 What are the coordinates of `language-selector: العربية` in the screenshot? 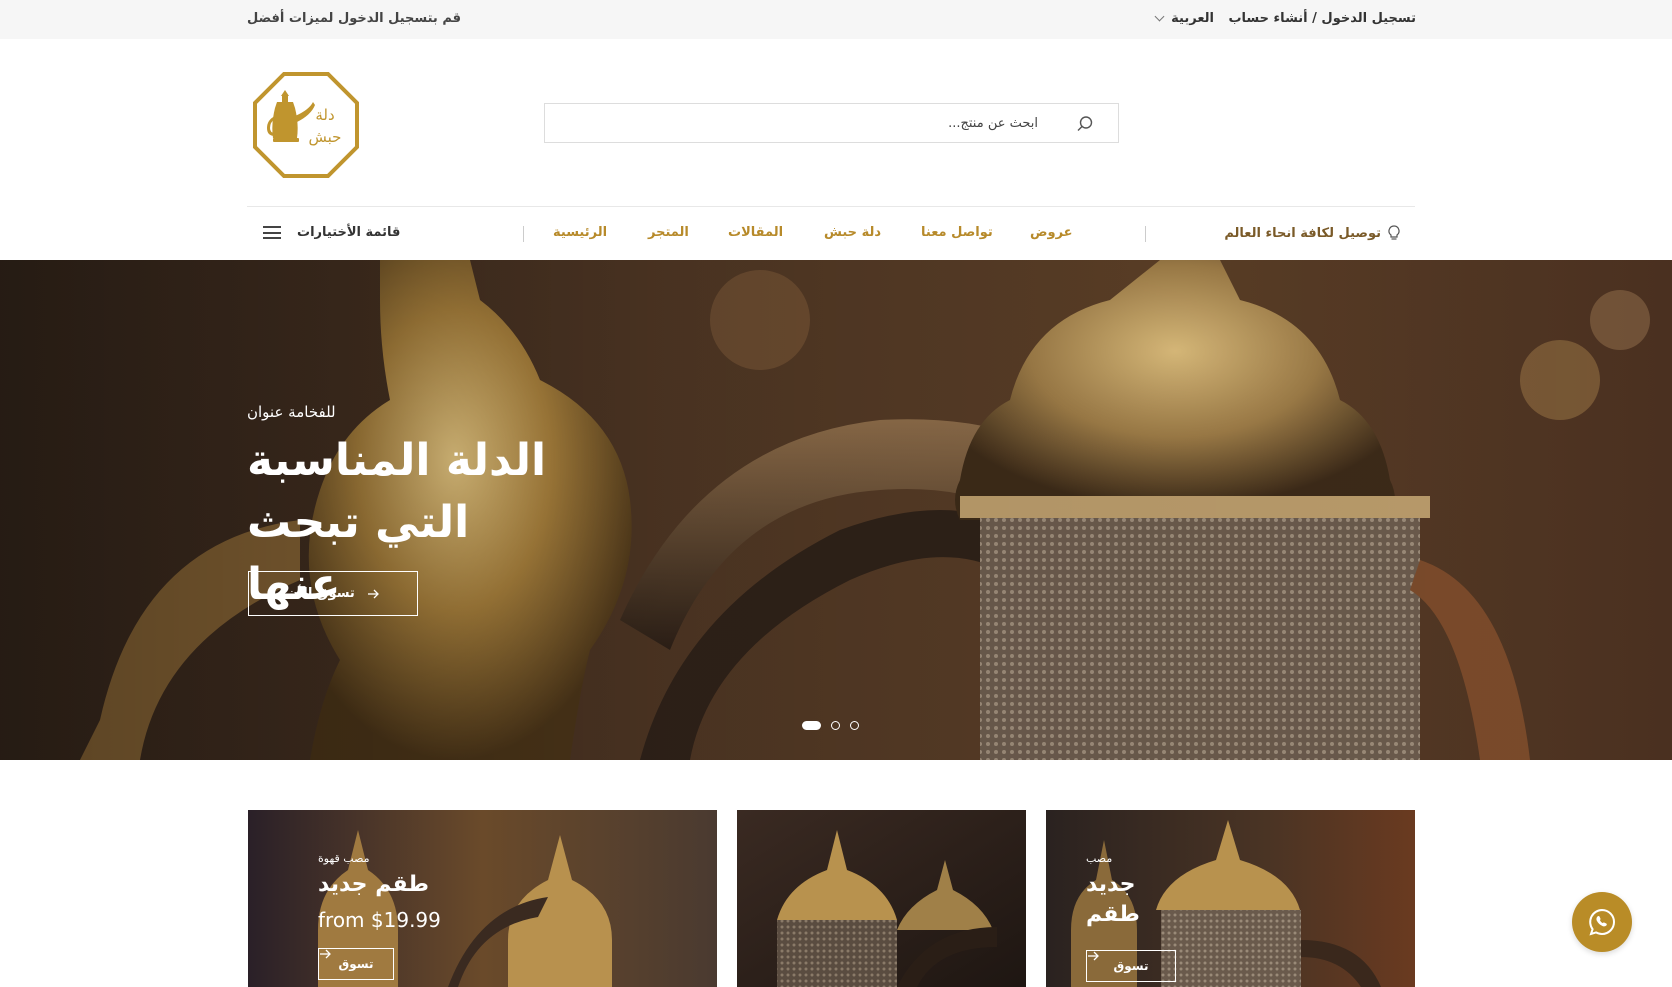 It's located at (1184, 18).